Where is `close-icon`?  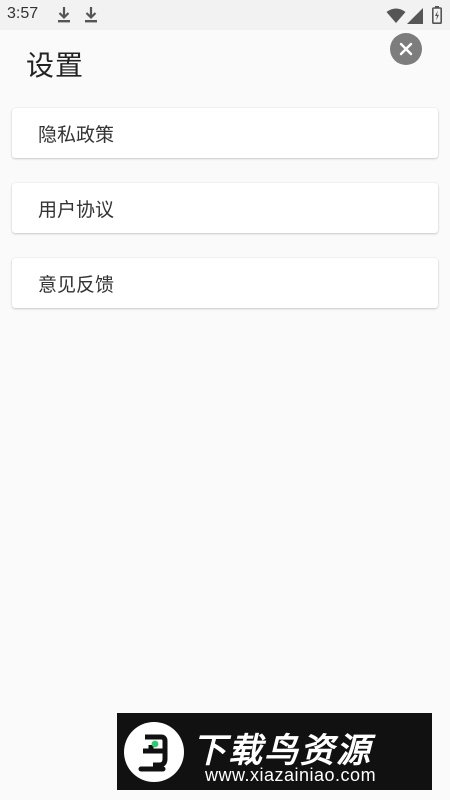 close-icon is located at coordinates (406, 49).